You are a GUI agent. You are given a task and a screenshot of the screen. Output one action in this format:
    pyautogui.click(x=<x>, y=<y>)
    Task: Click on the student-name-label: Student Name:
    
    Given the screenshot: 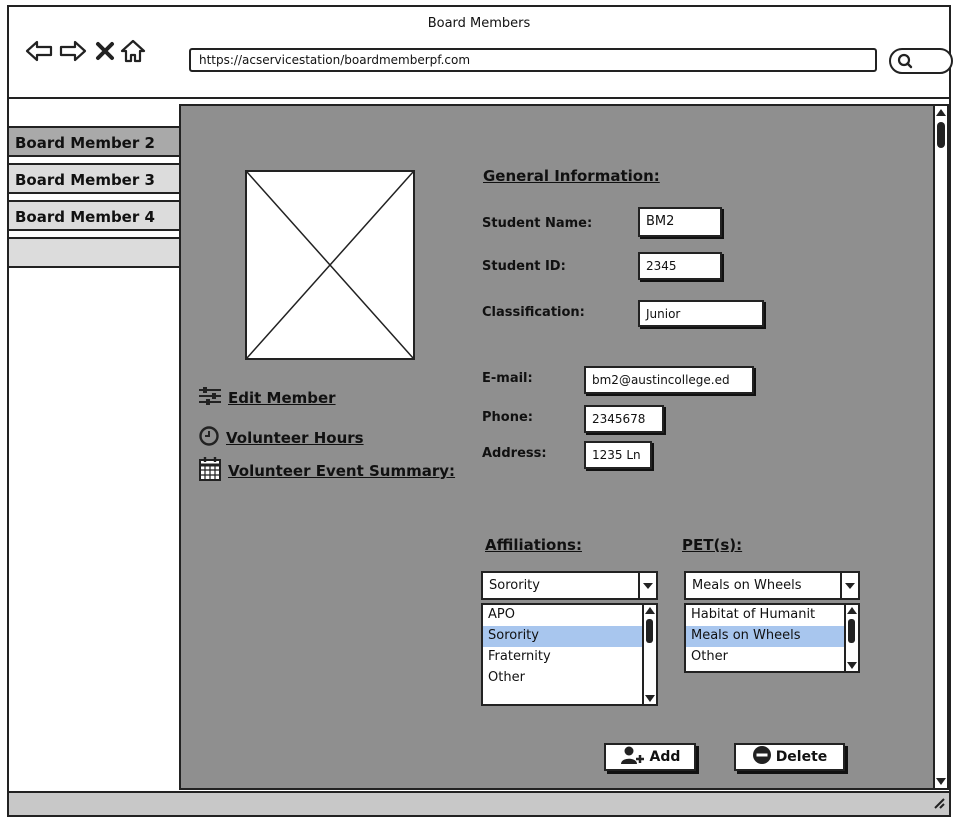 What is the action you would take?
    pyautogui.click(x=537, y=223)
    